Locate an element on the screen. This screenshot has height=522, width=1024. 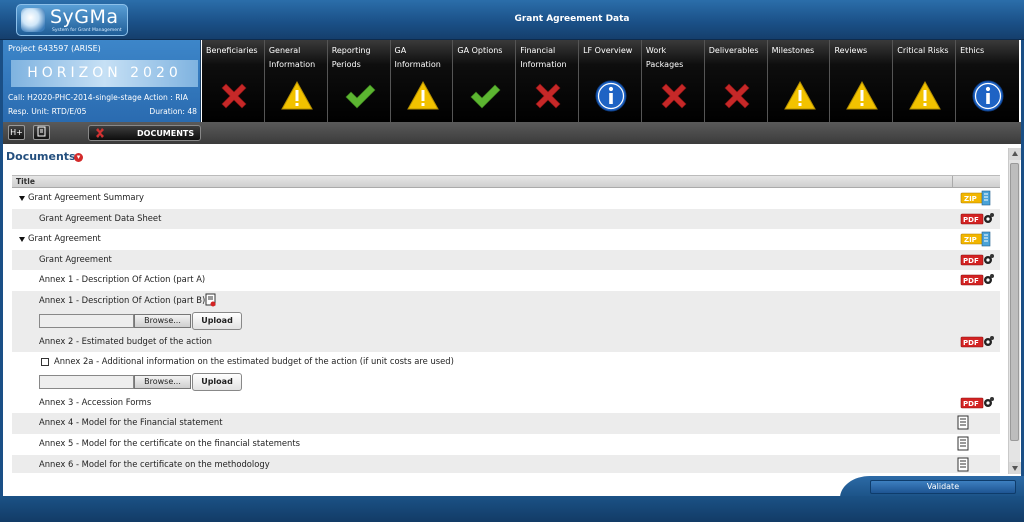
project-action: Action : RIA is located at coordinates (166, 97).